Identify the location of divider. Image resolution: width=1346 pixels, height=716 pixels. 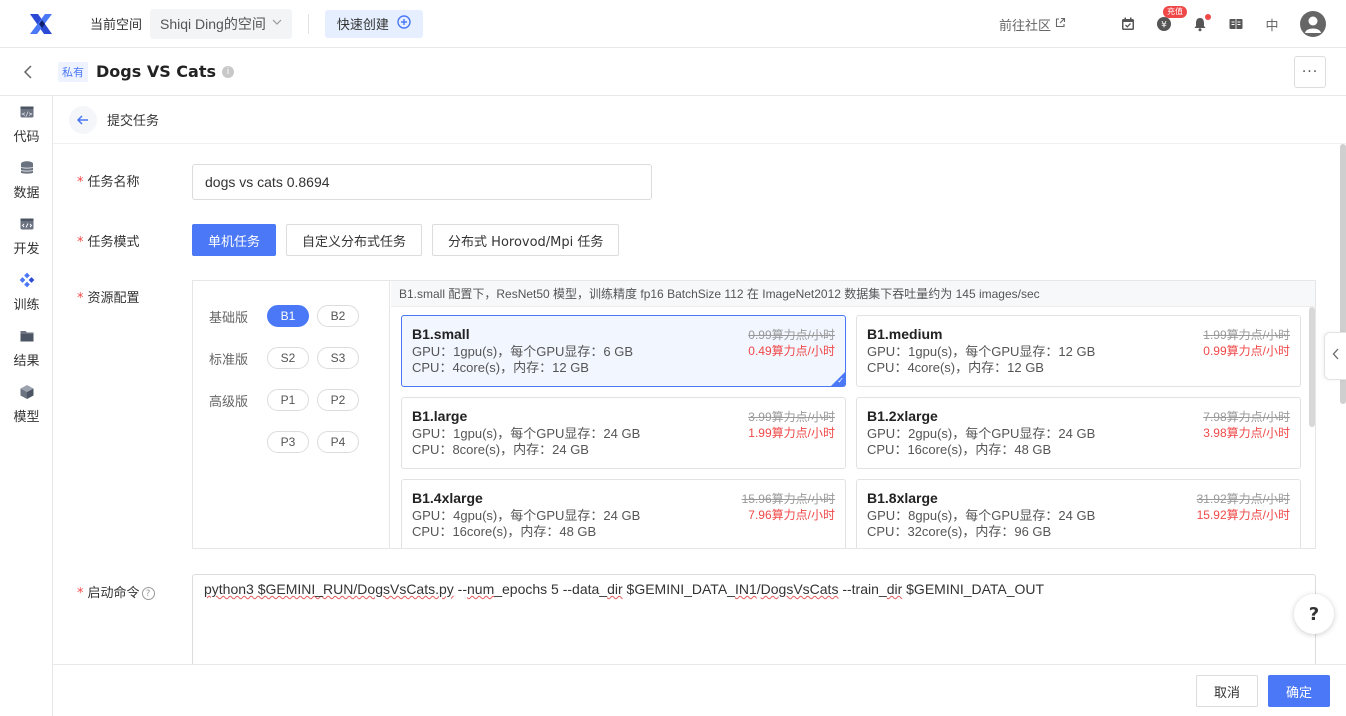
(308, 23).